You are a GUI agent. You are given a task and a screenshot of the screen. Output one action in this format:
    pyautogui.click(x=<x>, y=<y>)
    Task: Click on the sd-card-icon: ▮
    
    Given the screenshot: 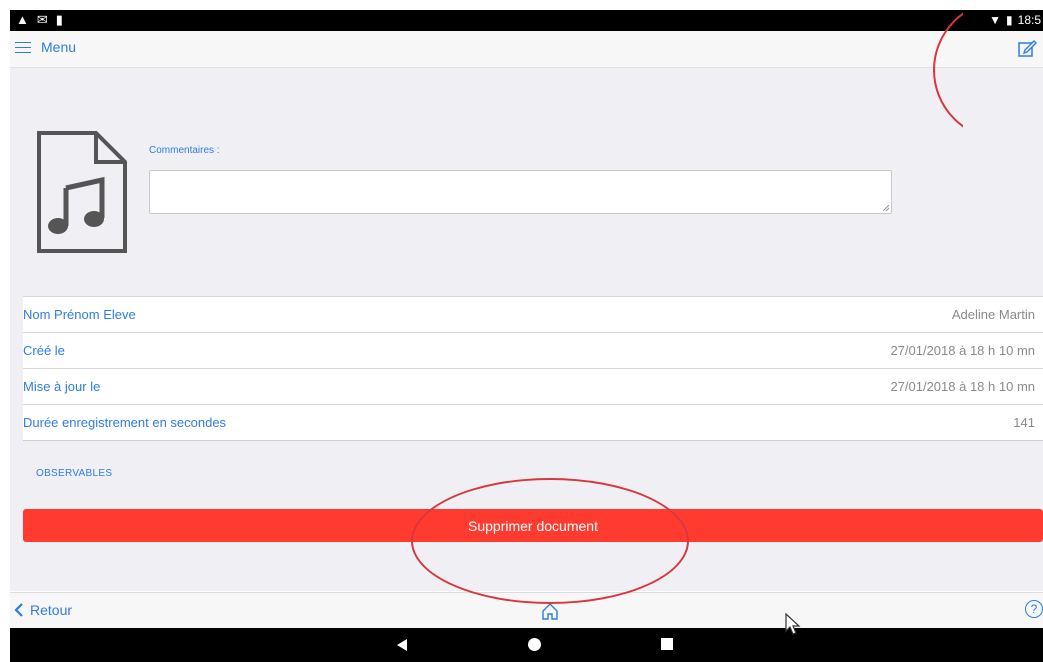 What is the action you would take?
    pyautogui.click(x=59, y=19)
    